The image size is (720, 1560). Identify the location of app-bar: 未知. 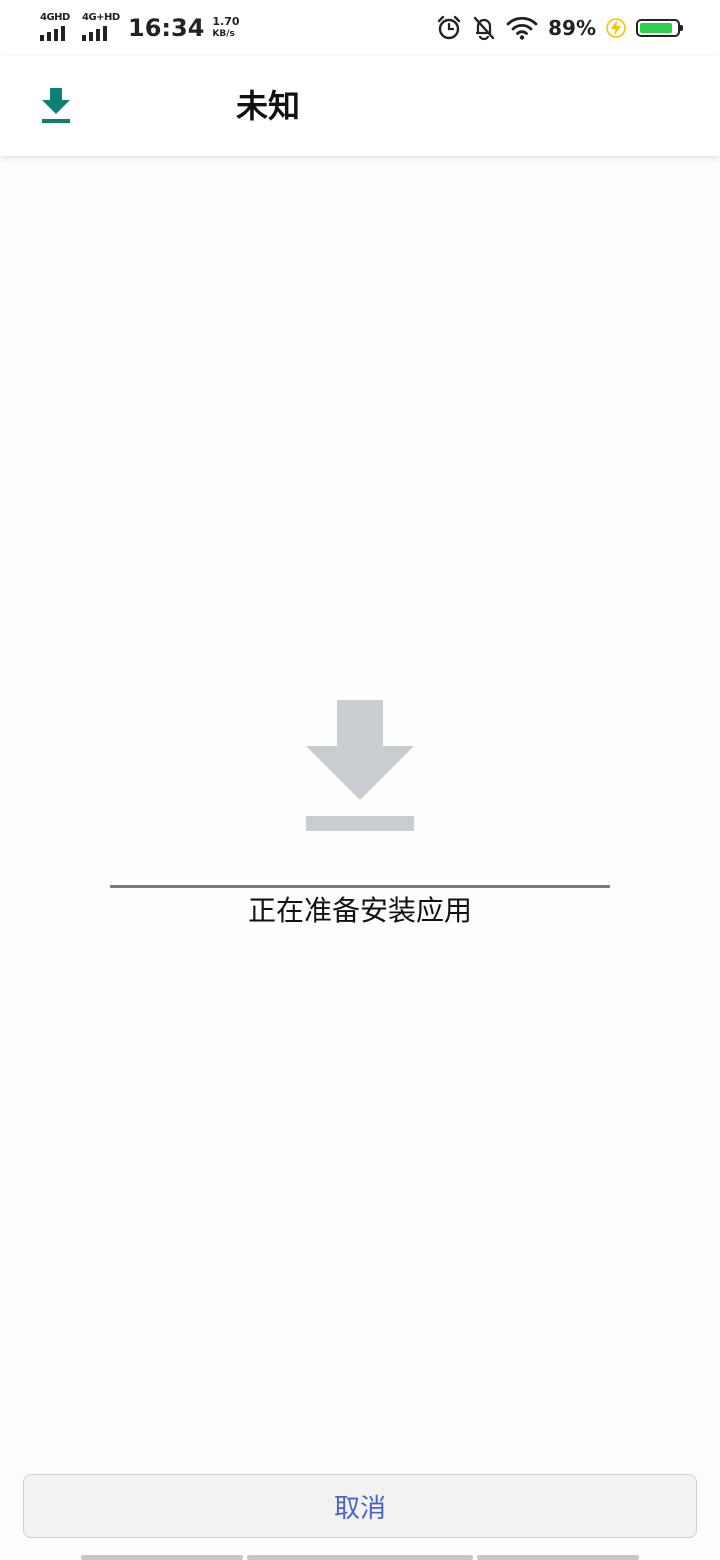
(360, 106).